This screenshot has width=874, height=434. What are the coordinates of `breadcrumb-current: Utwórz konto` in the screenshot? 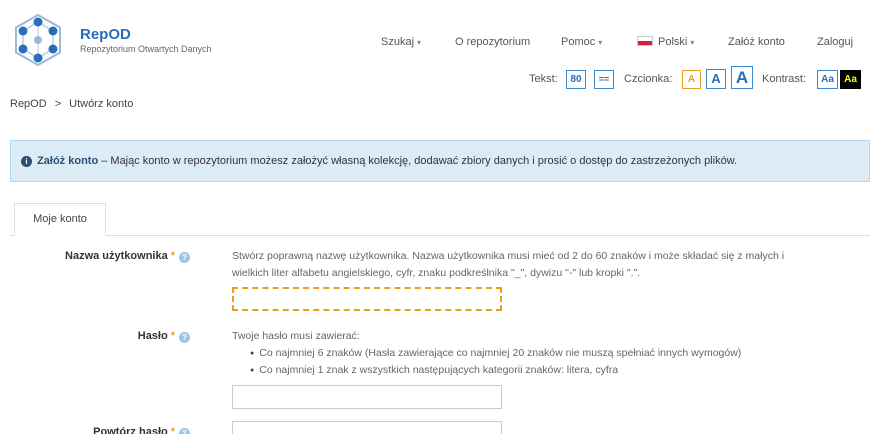 It's located at (101, 104).